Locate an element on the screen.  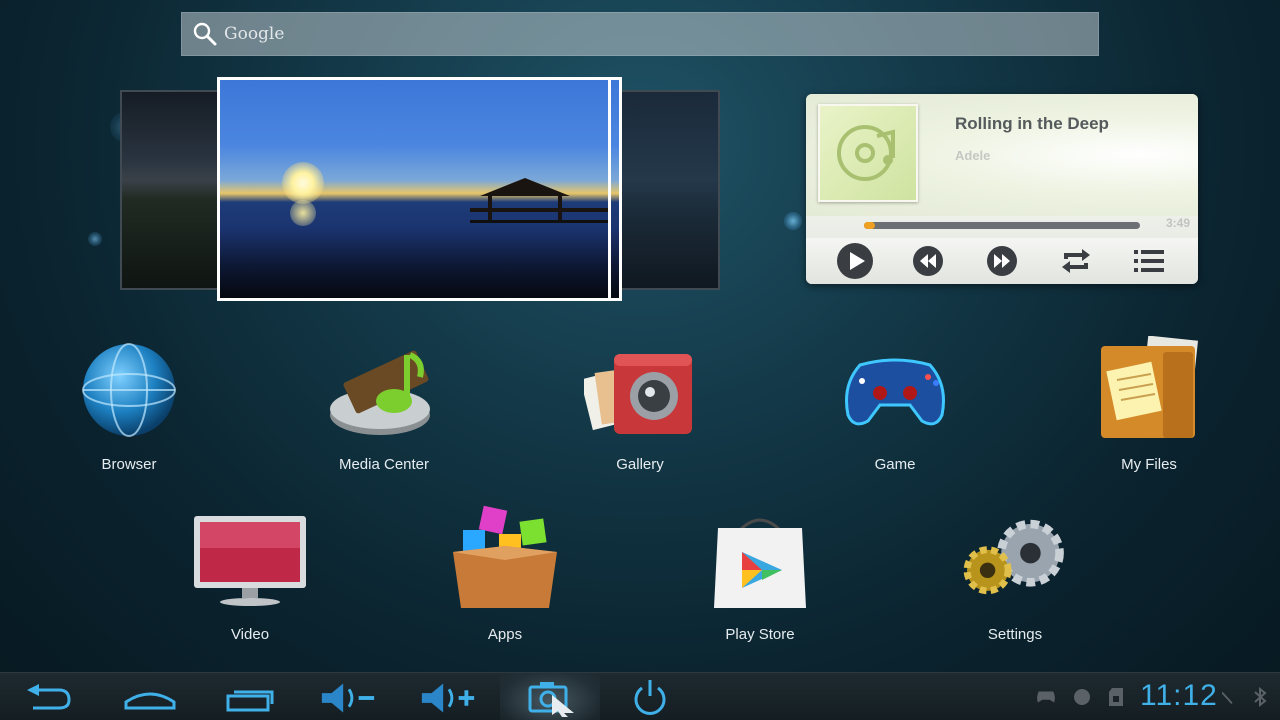
volume-up-icon is located at coordinates (448, 698).